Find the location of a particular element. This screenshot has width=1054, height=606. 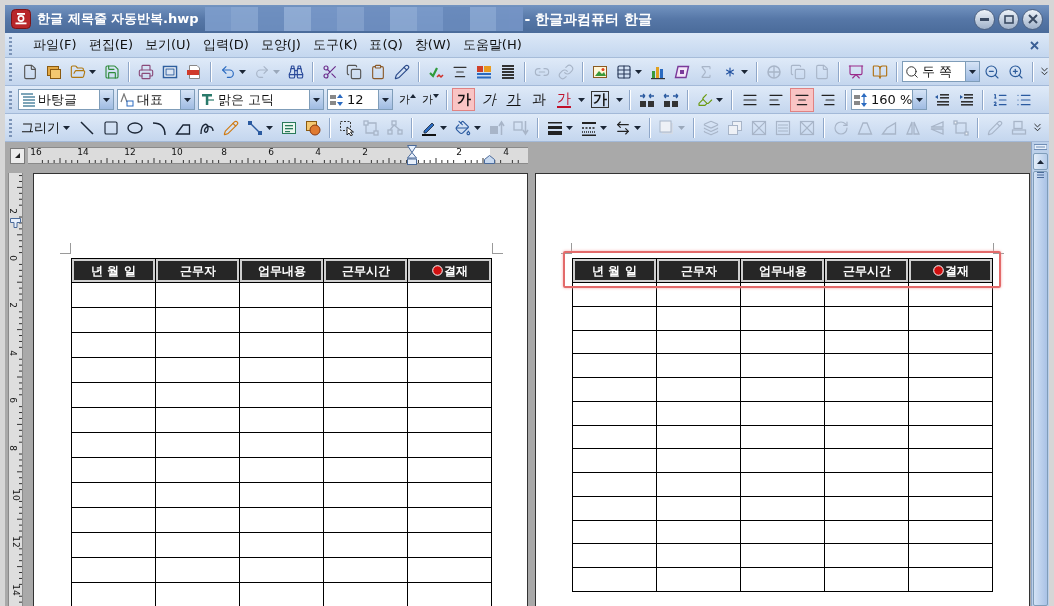

table-icon is located at coordinates (624, 71).